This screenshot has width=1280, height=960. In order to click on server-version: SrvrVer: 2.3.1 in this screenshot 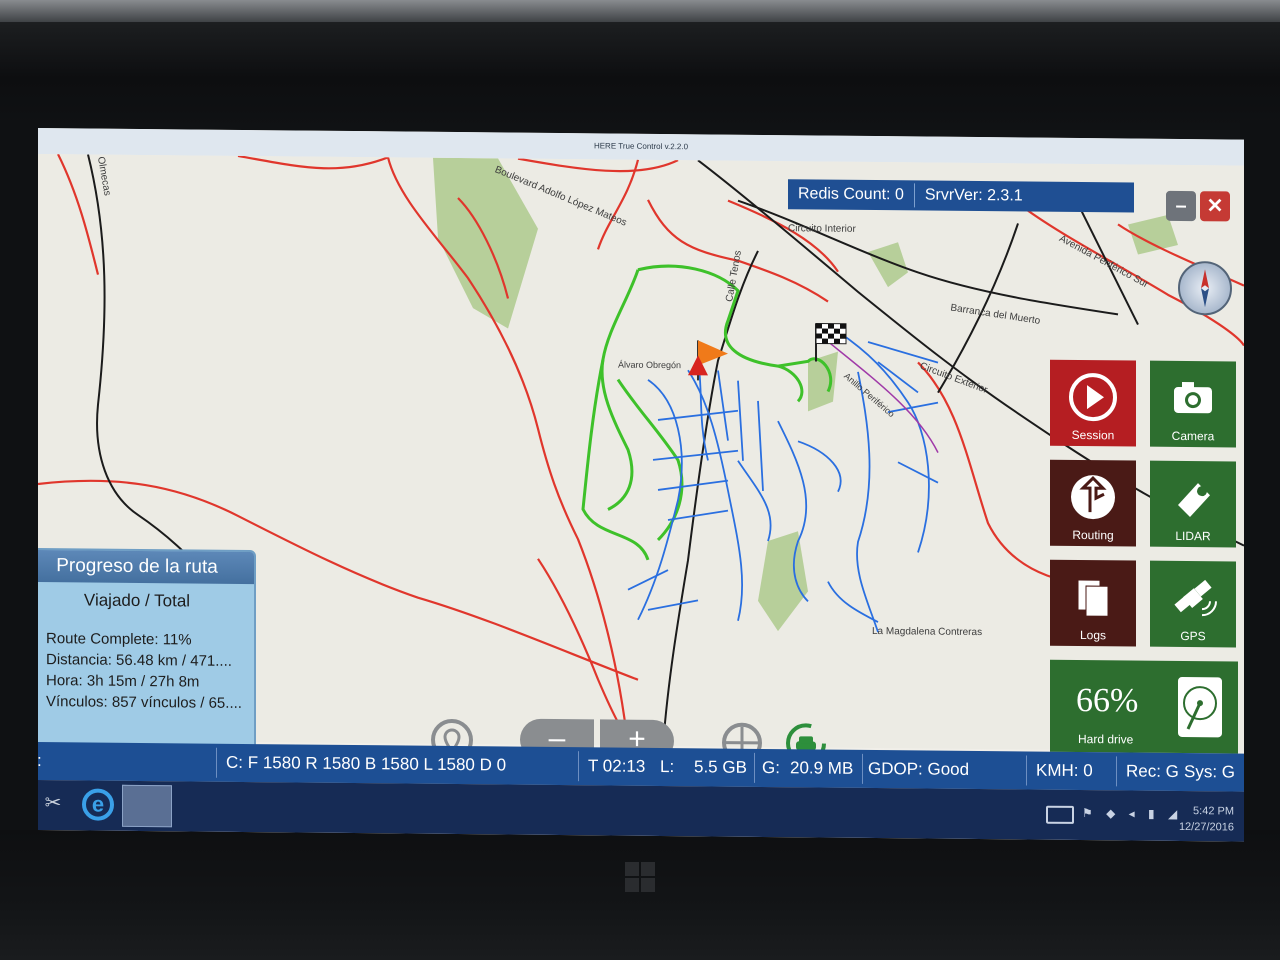, I will do `click(973, 195)`.